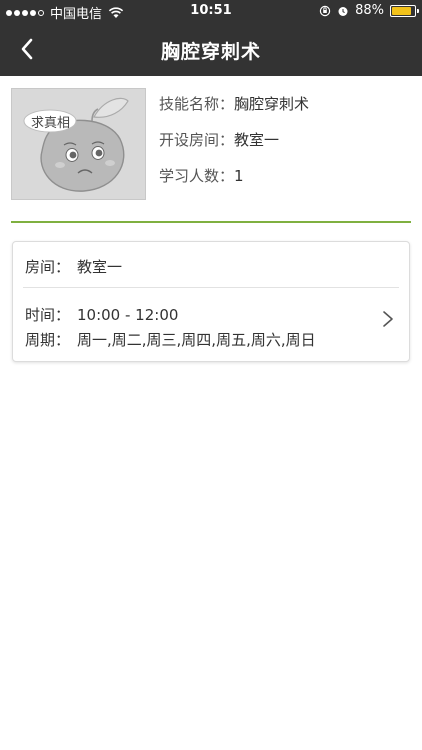 The image size is (422, 750). What do you see at coordinates (257, 140) in the screenshot?
I see `skill-room-value: 教室一` at bounding box center [257, 140].